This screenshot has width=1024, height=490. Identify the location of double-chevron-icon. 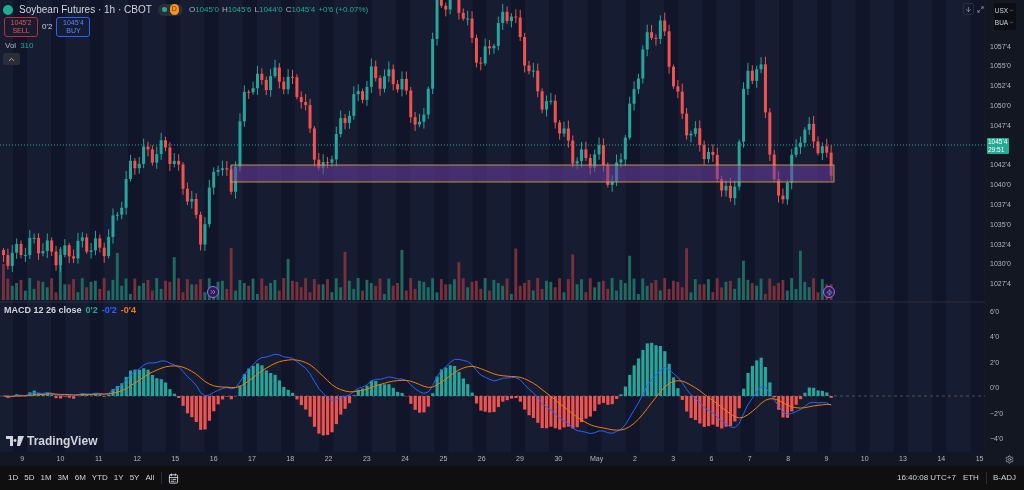
(213, 292).